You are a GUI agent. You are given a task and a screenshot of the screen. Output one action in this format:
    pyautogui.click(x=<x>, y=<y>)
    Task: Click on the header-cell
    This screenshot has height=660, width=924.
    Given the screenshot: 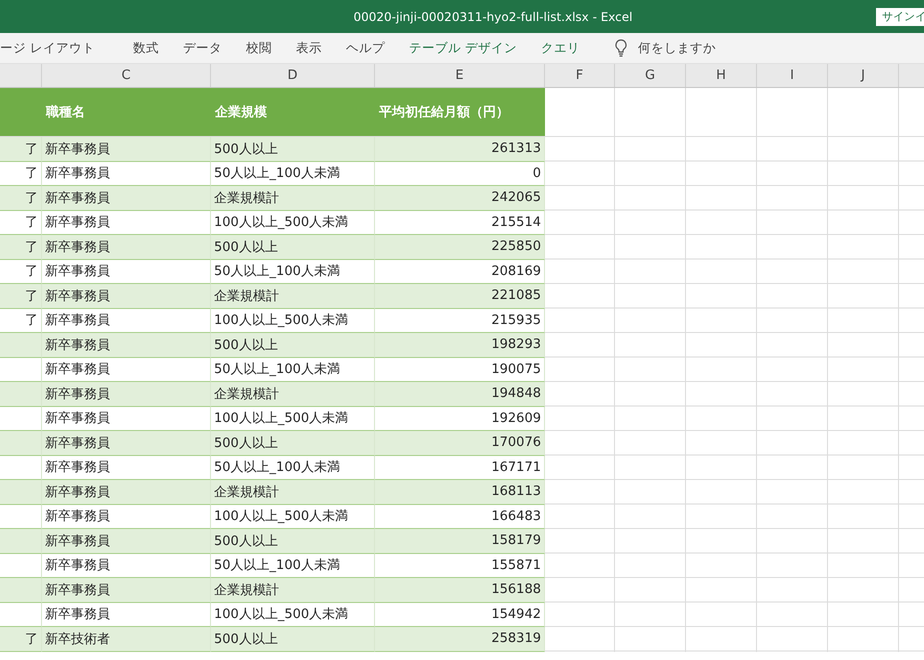 What is the action you would take?
    pyautogui.click(x=21, y=112)
    